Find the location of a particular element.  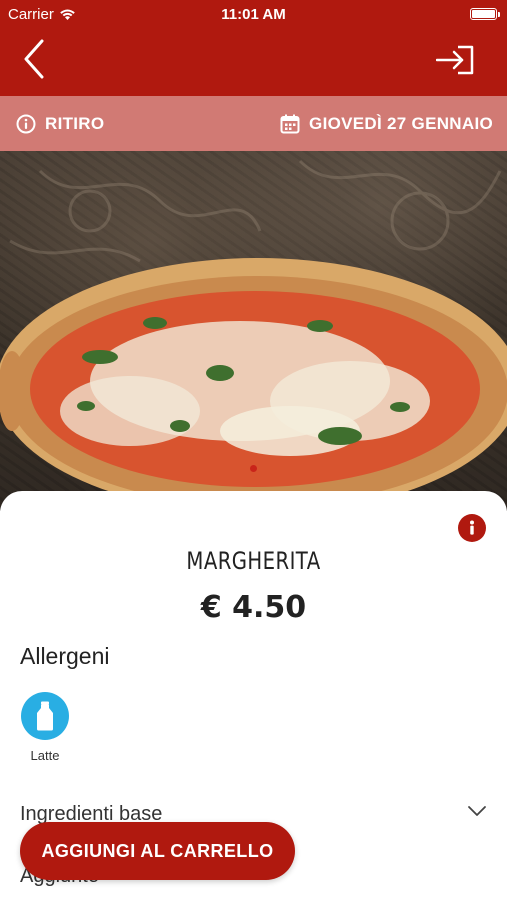

status-bar: Carrier 11:01 AM is located at coordinates (253, 15).